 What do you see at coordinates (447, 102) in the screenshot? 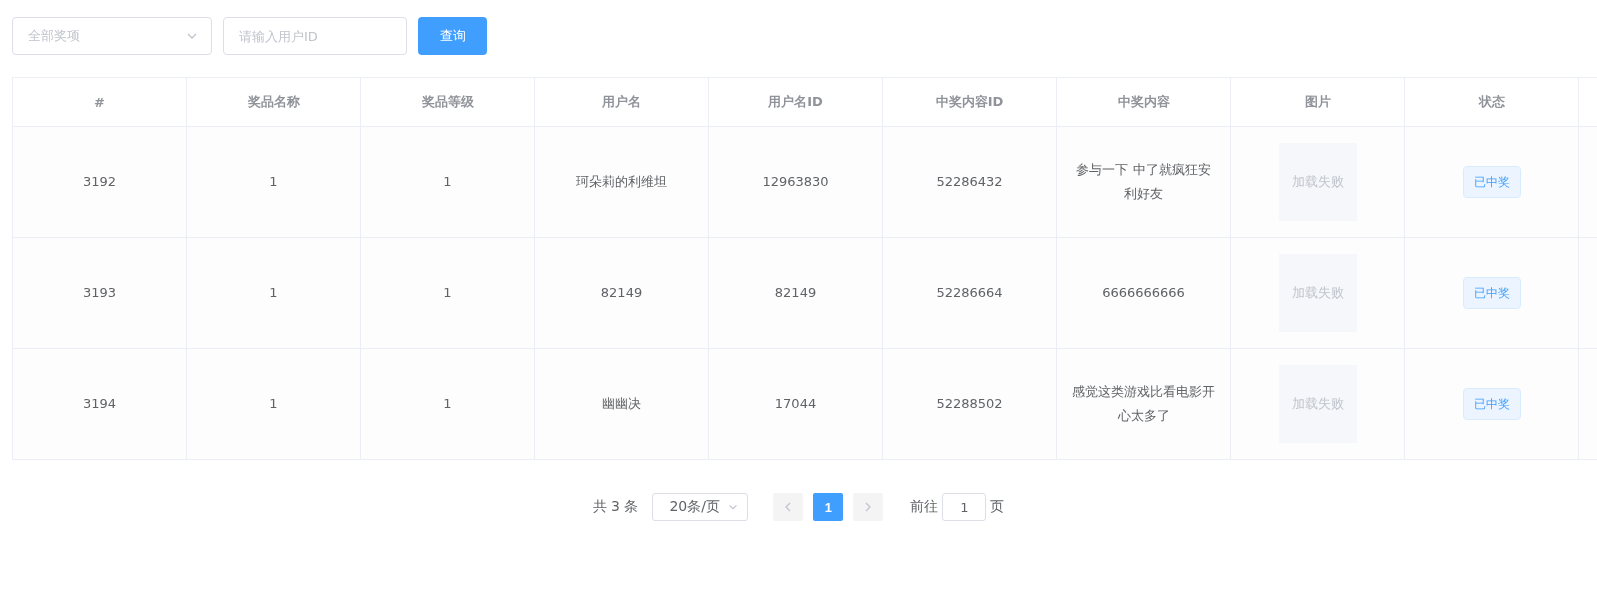
I see `column-header: 奖品等级` at bounding box center [447, 102].